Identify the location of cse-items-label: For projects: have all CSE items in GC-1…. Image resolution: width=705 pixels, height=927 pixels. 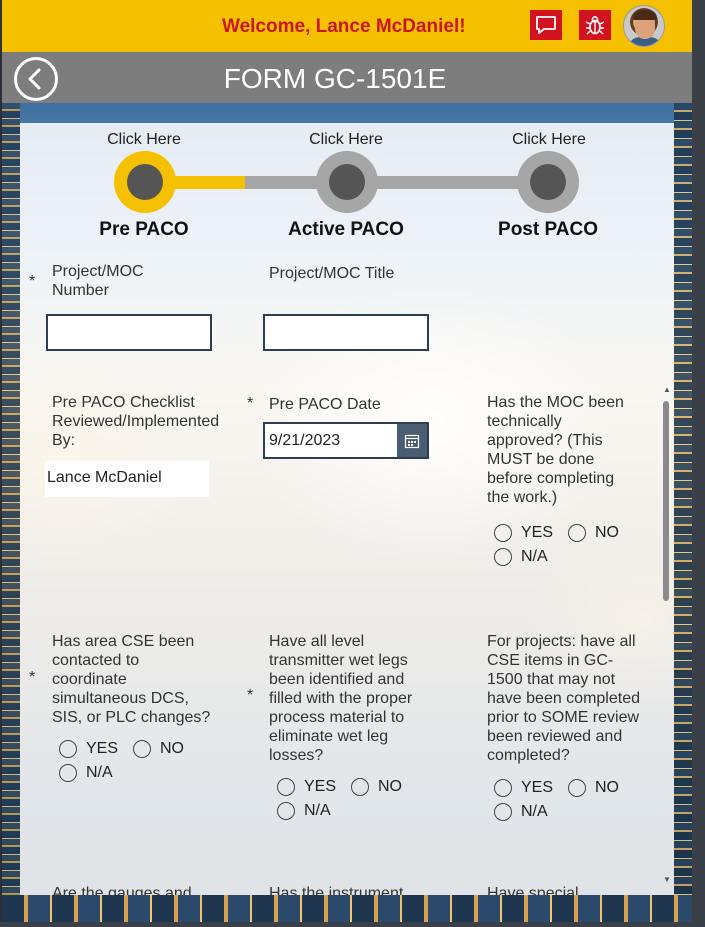
(563, 698).